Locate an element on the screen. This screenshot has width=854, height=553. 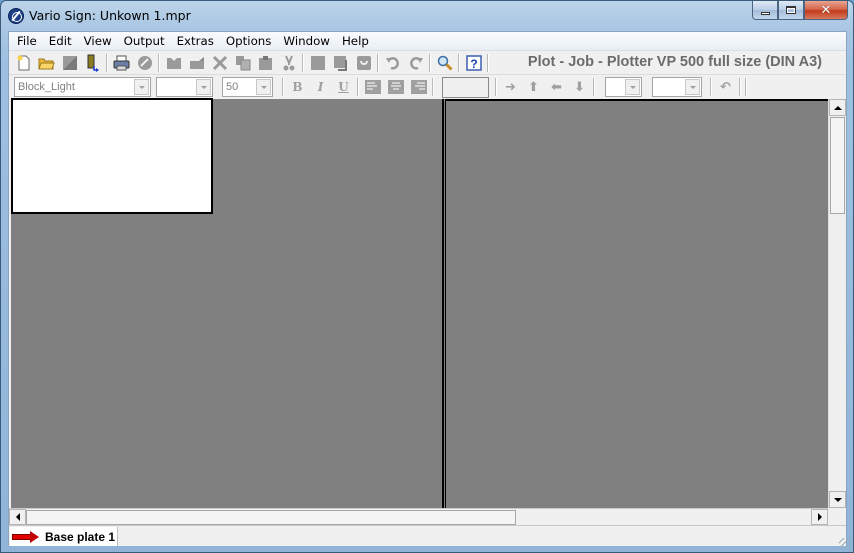
rotate-button is located at coordinates (363, 63).